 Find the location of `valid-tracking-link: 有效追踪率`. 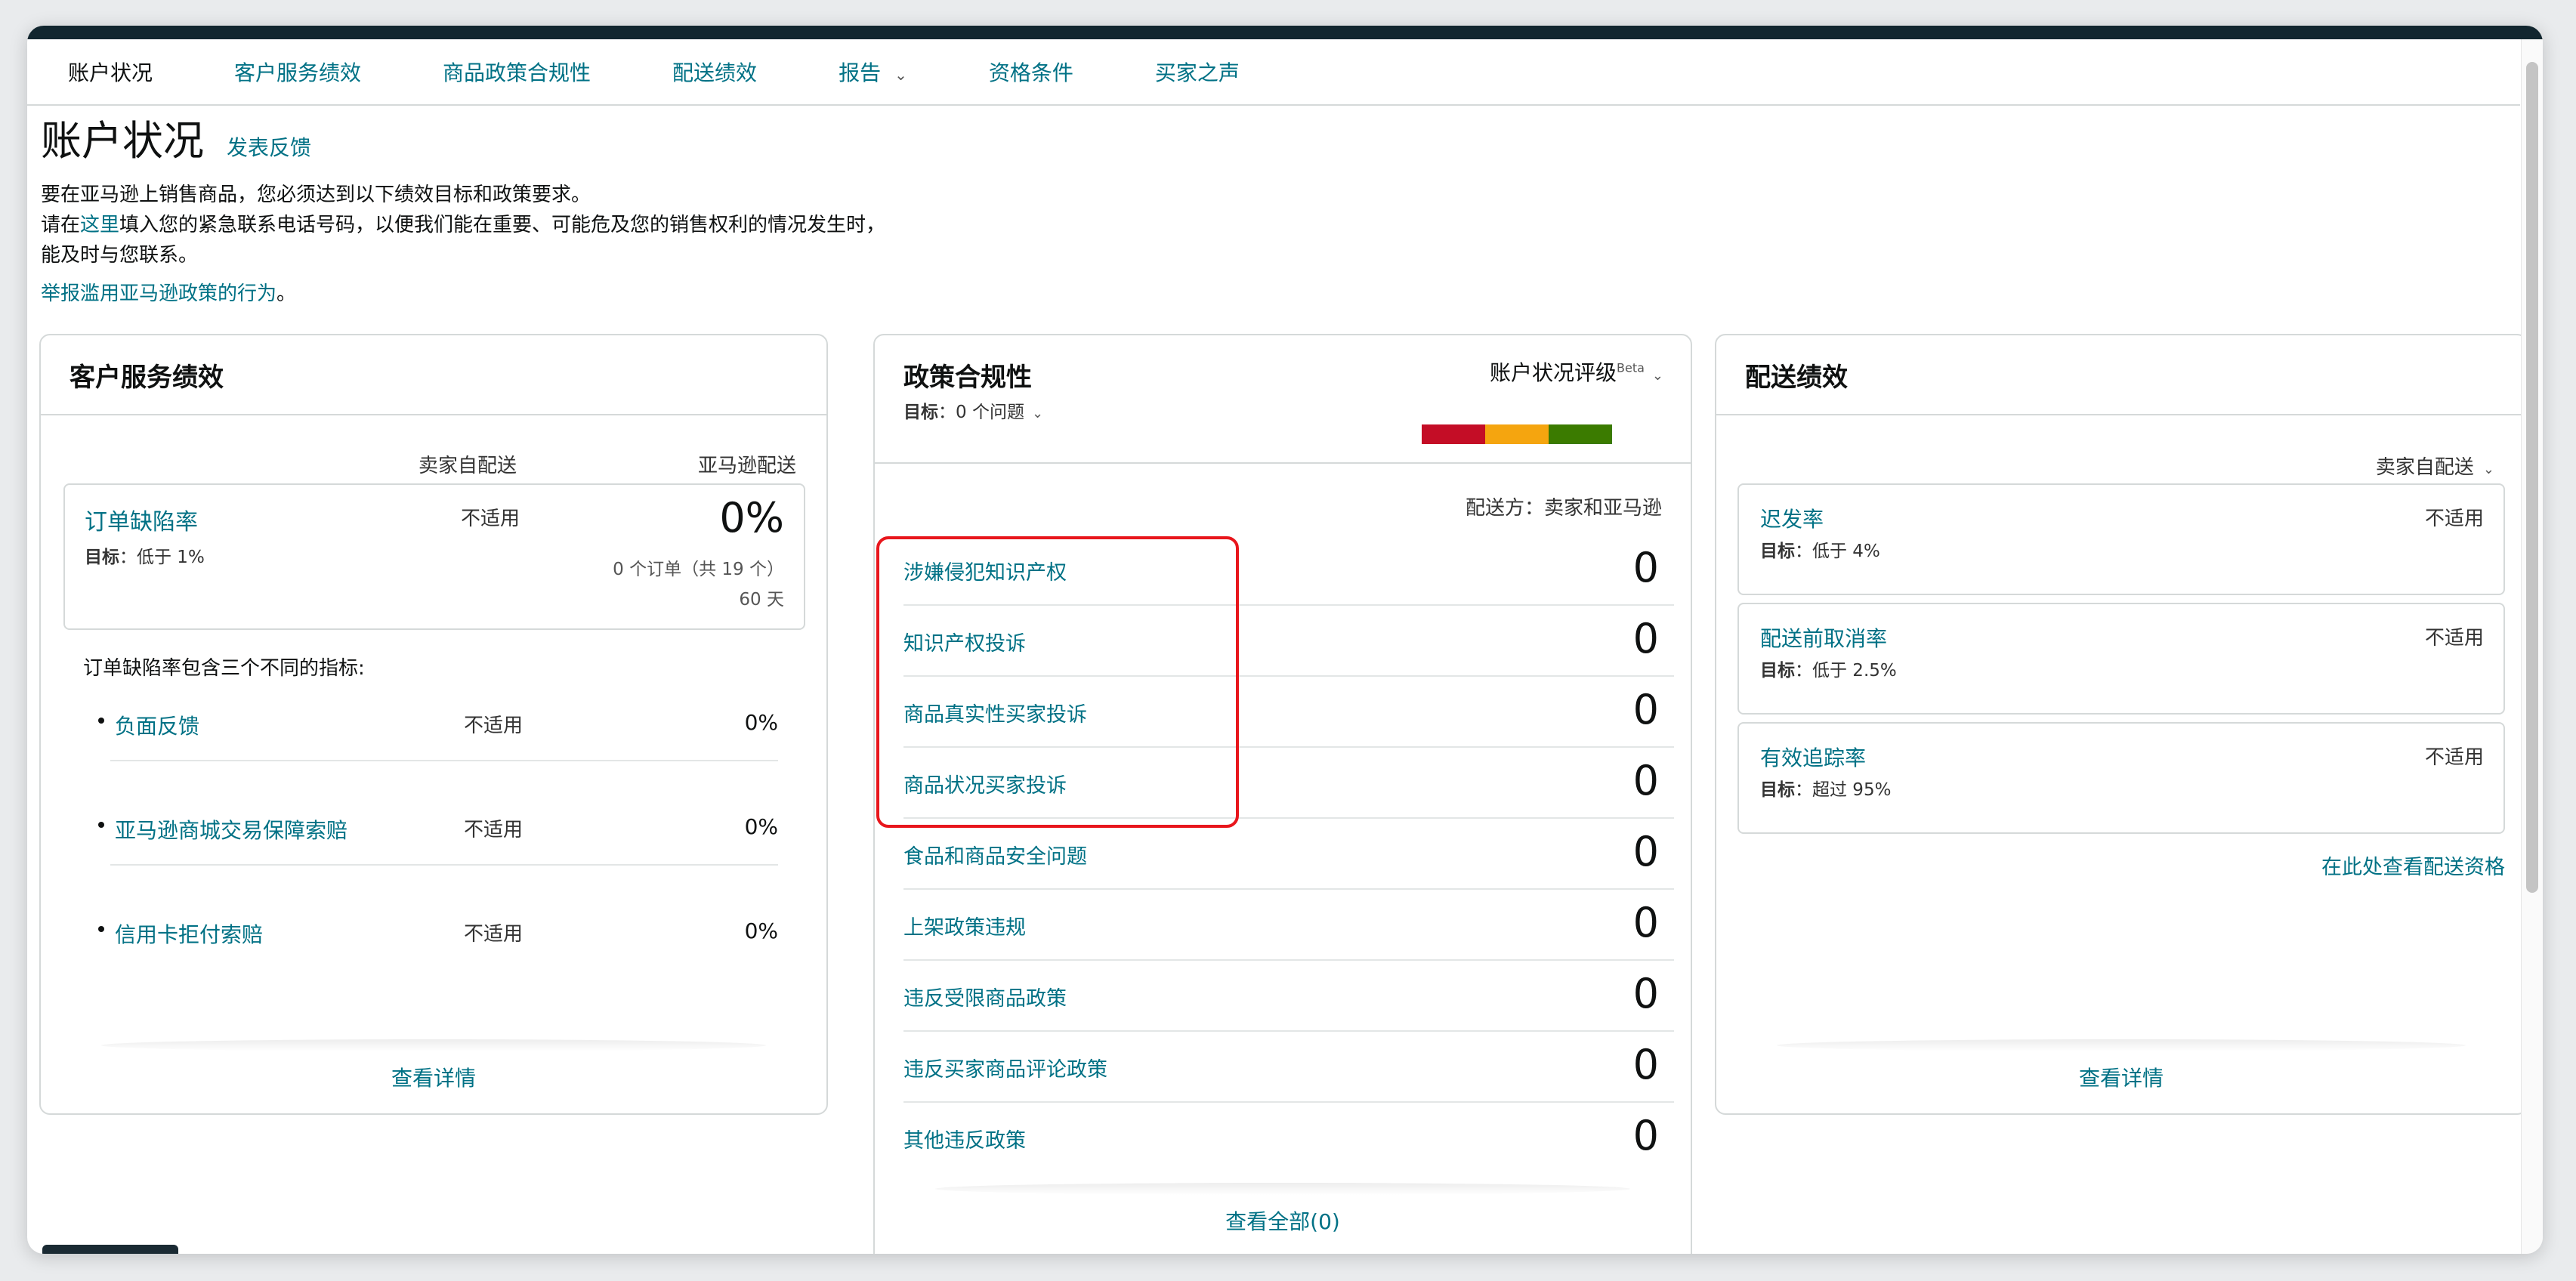

valid-tracking-link: 有效追踪率 is located at coordinates (1813, 757).